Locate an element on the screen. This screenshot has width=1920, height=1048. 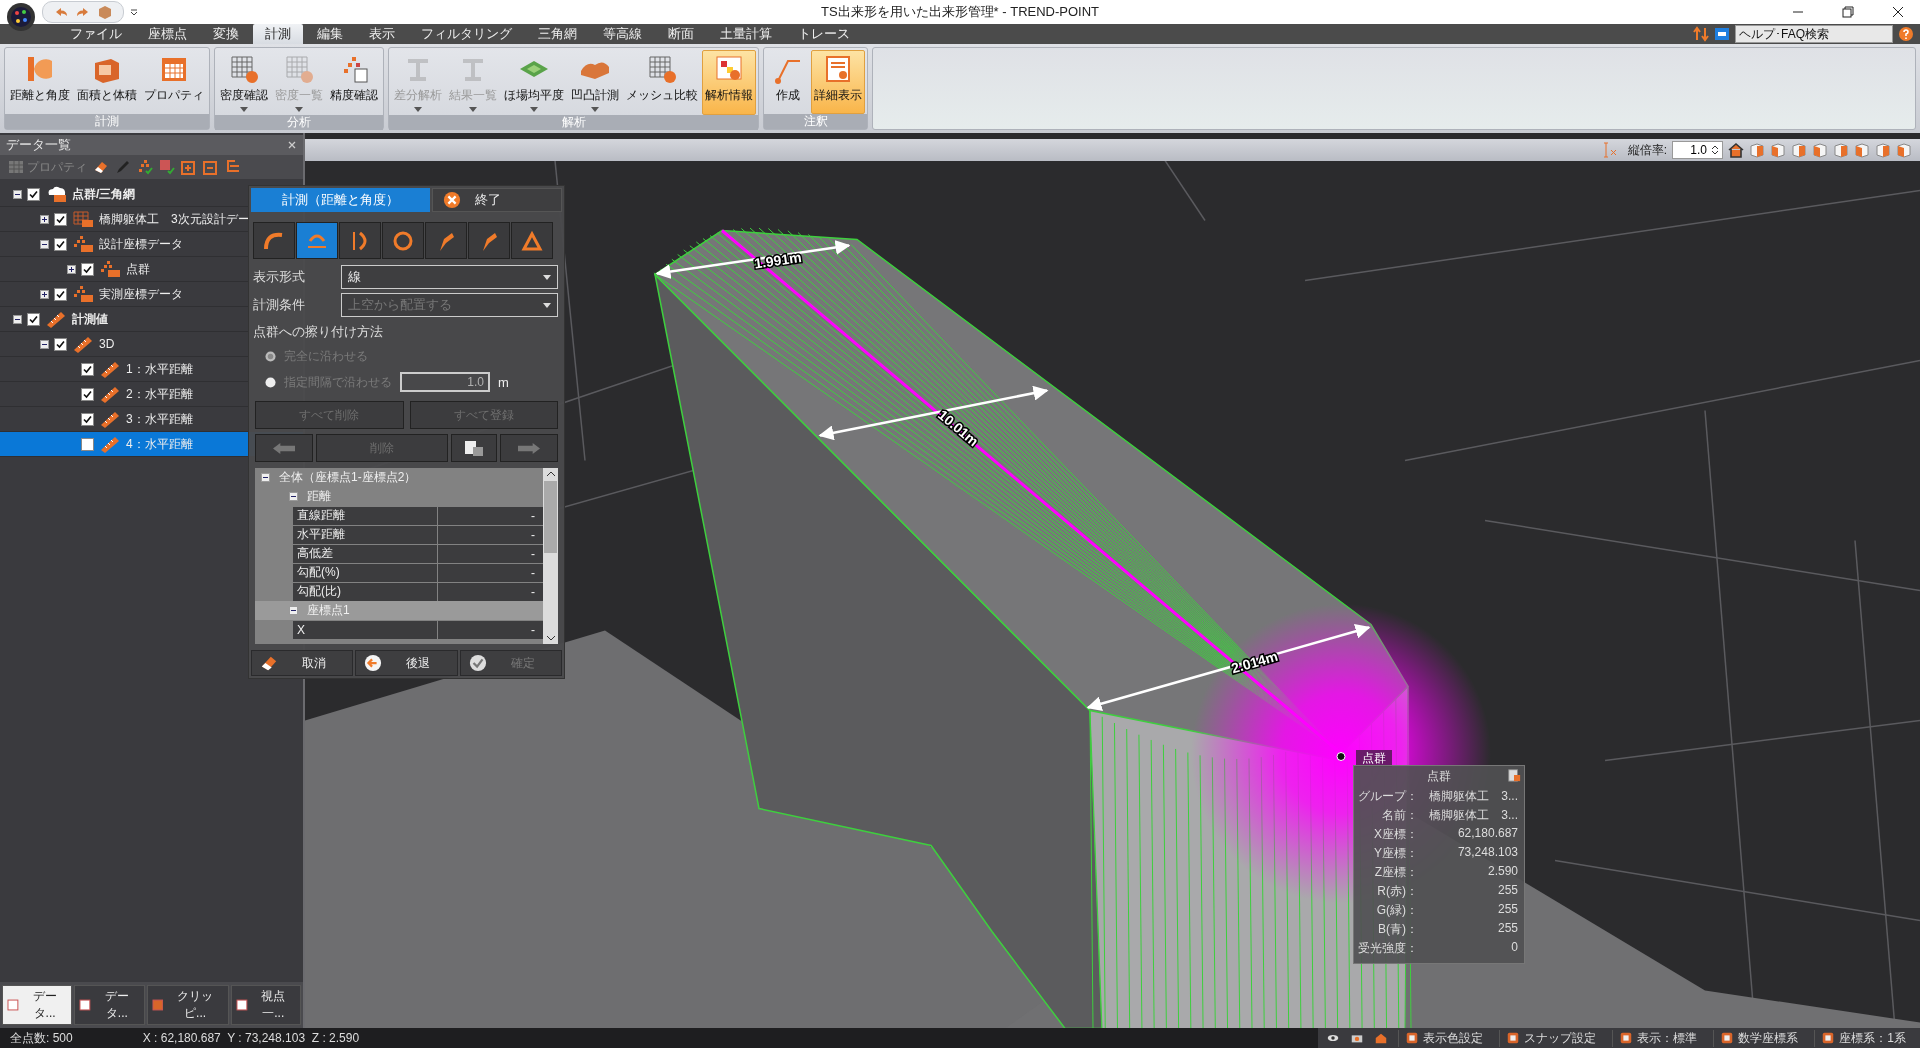
footer-button: 後退 is located at coordinates (406, 663).